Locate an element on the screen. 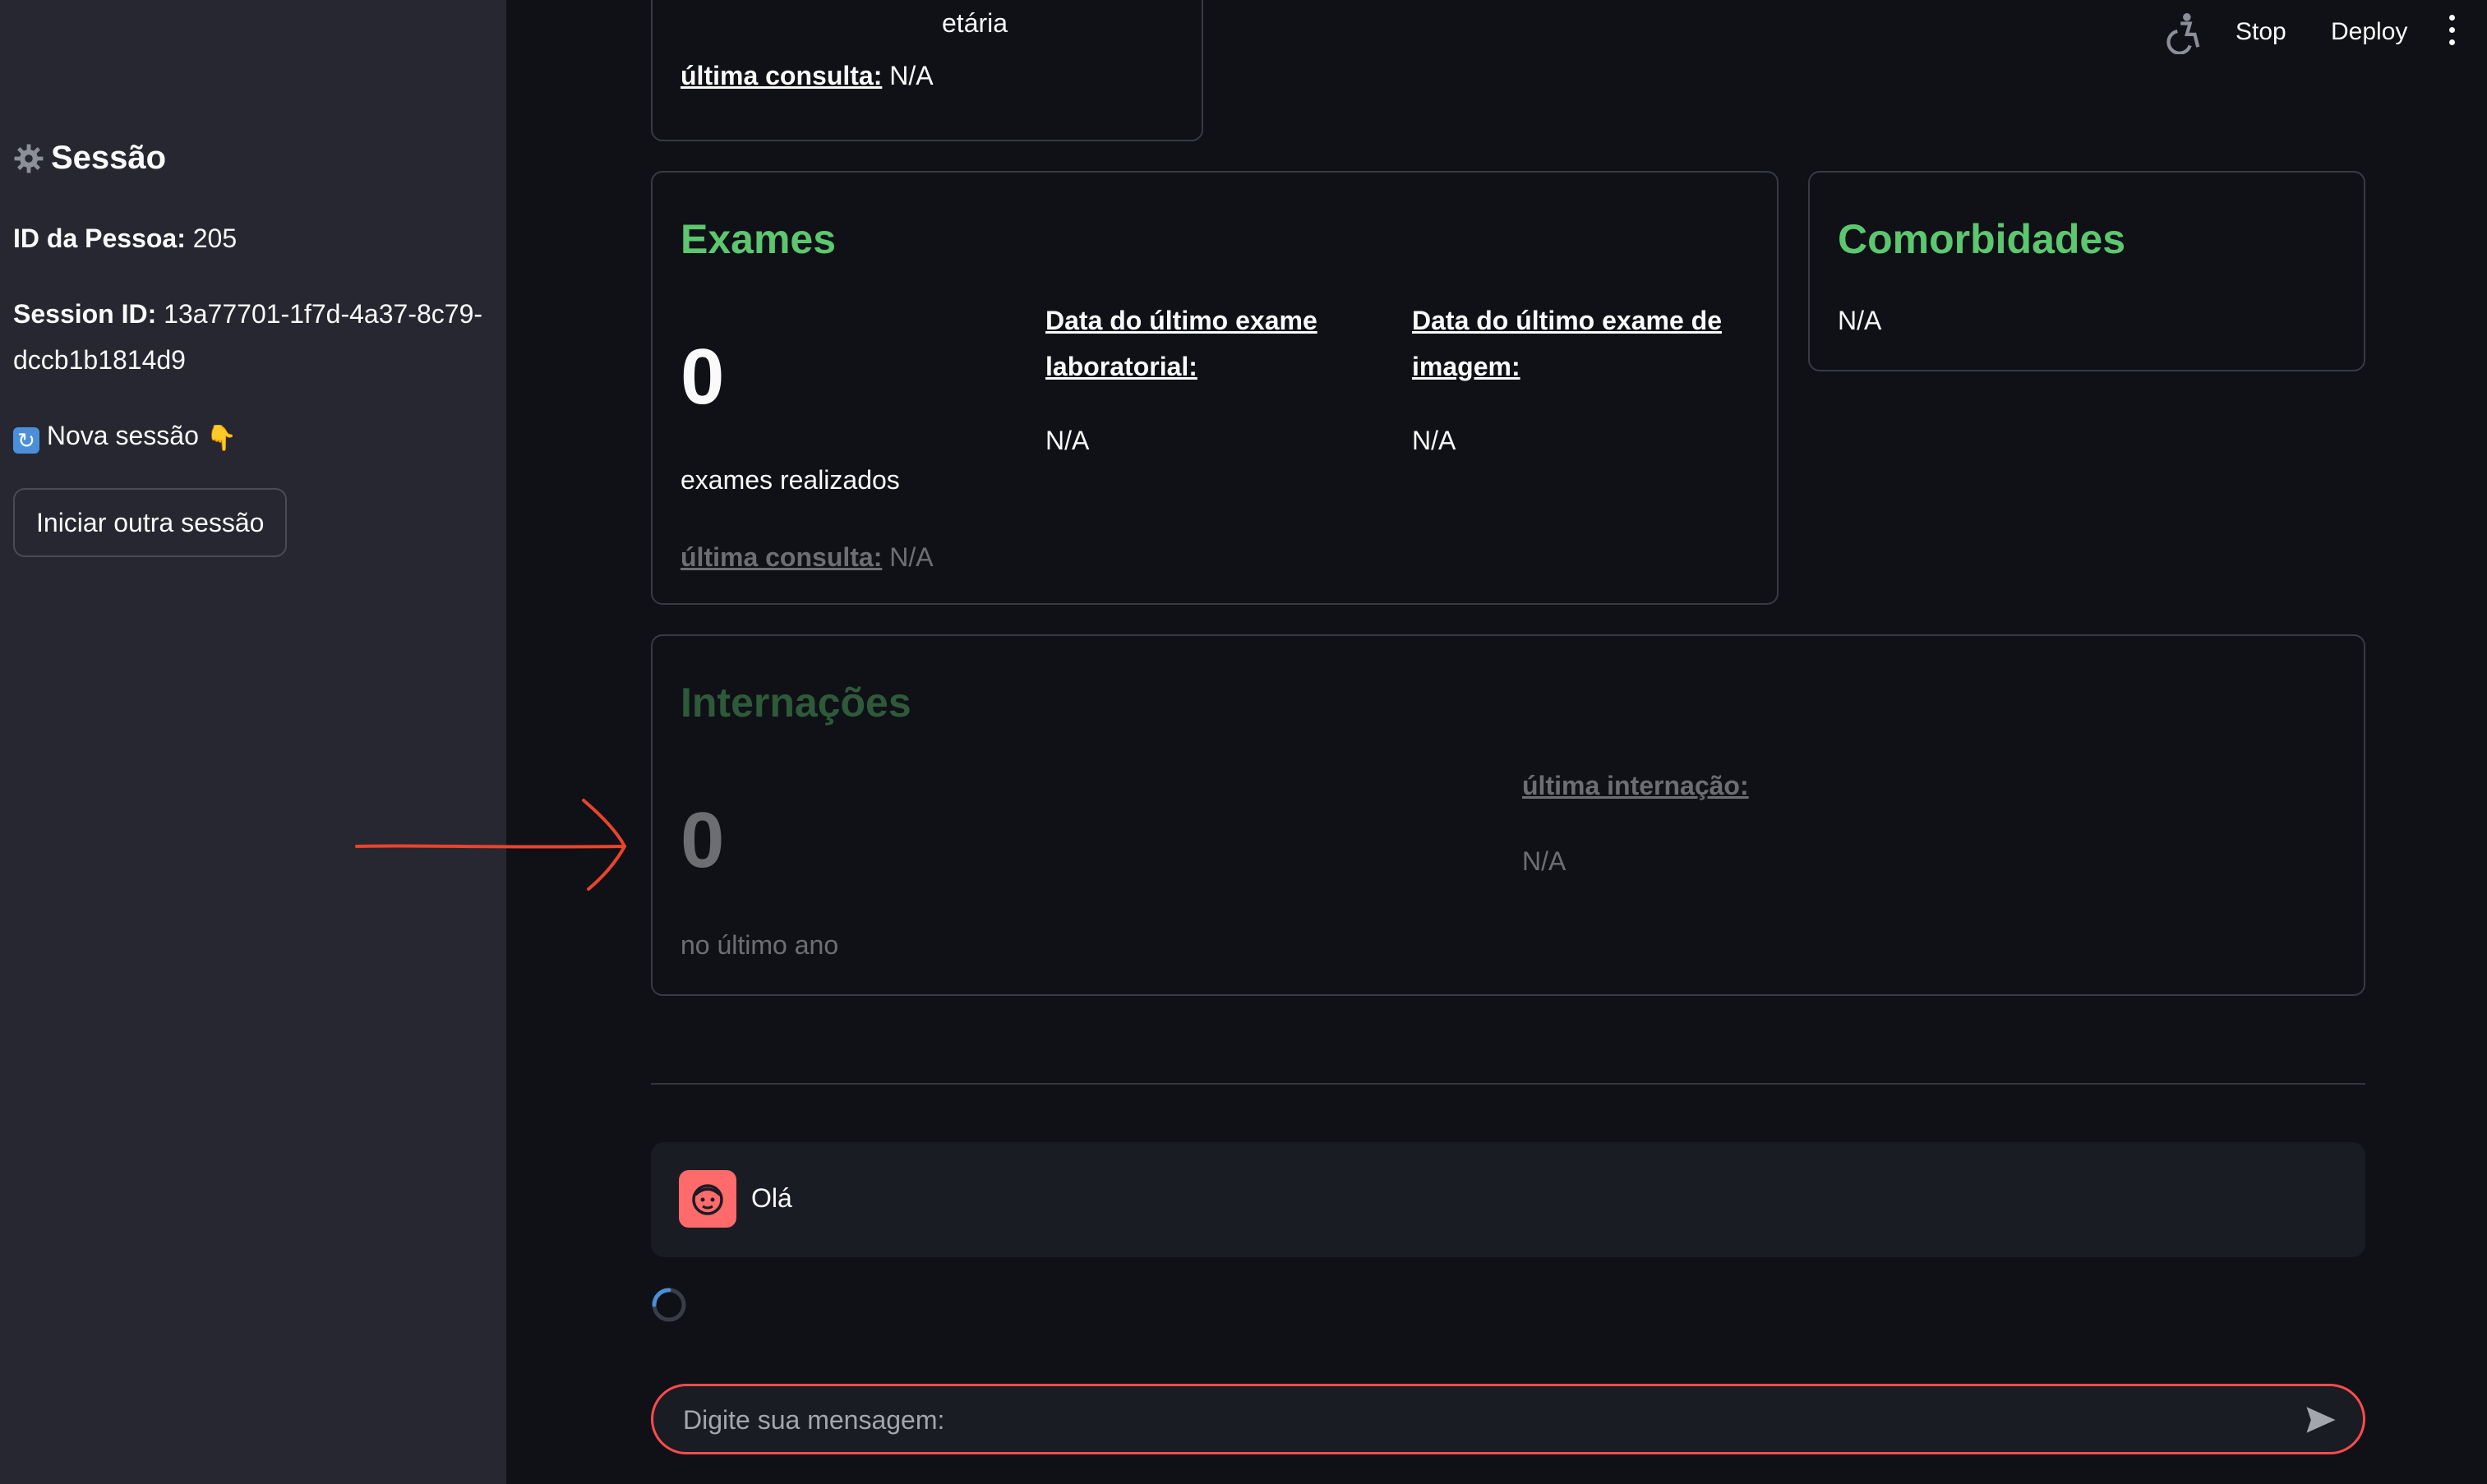 The image size is (2487, 1484). chat-input is located at coordinates (1463, 1420).